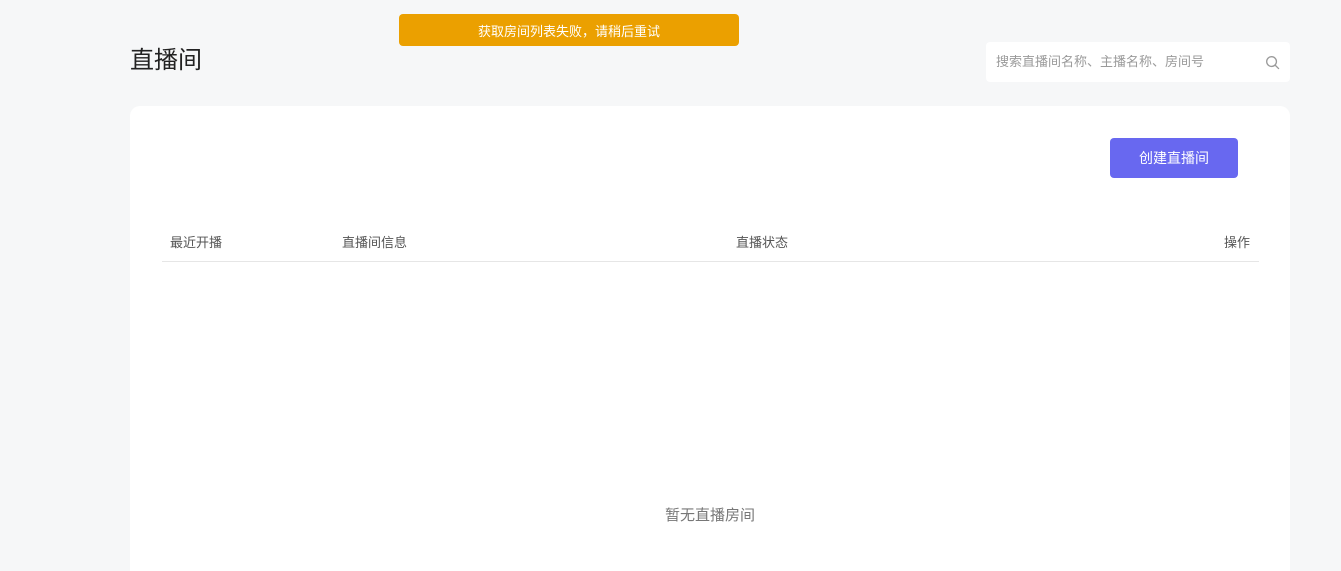  I want to click on table-header: 最近开播 直播间信息 直播状态 操作, so click(710, 241).